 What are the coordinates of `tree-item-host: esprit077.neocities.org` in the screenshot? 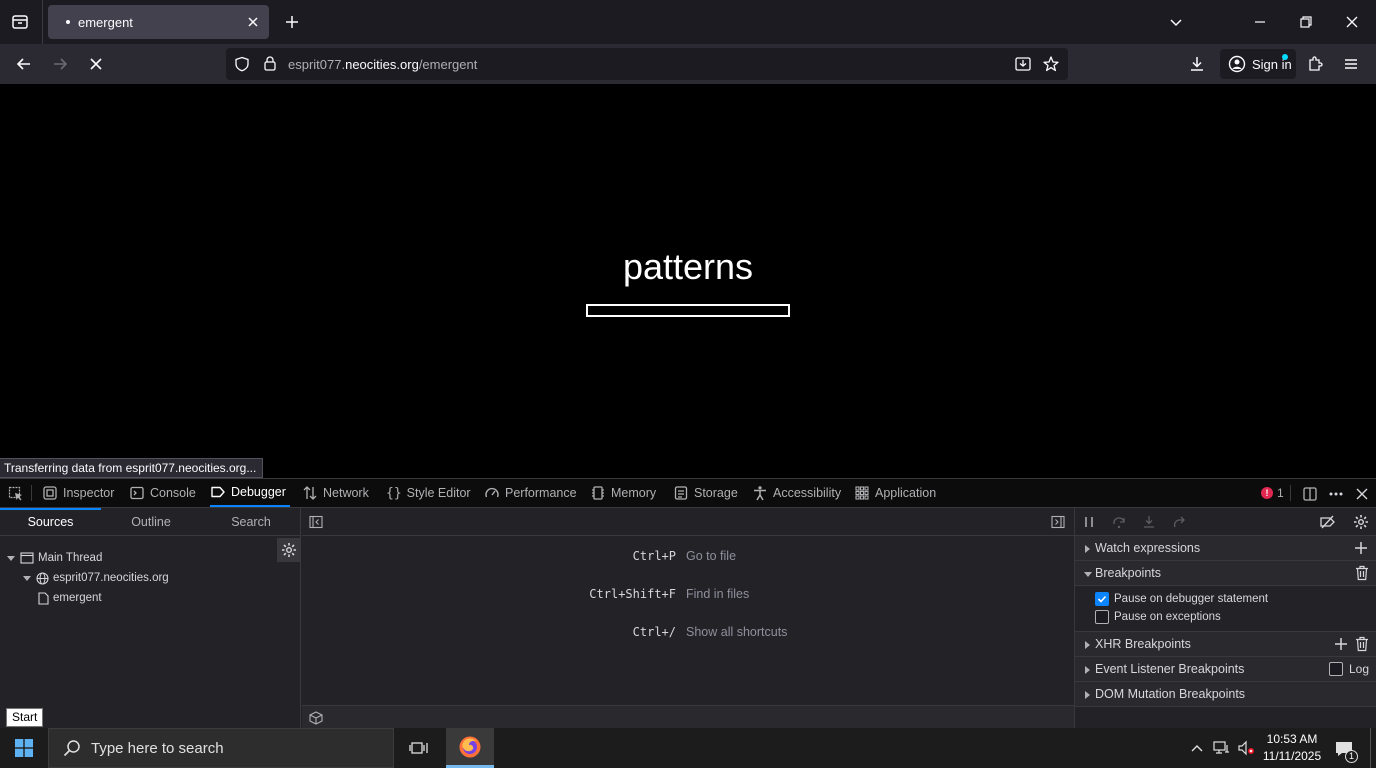 It's located at (95, 578).